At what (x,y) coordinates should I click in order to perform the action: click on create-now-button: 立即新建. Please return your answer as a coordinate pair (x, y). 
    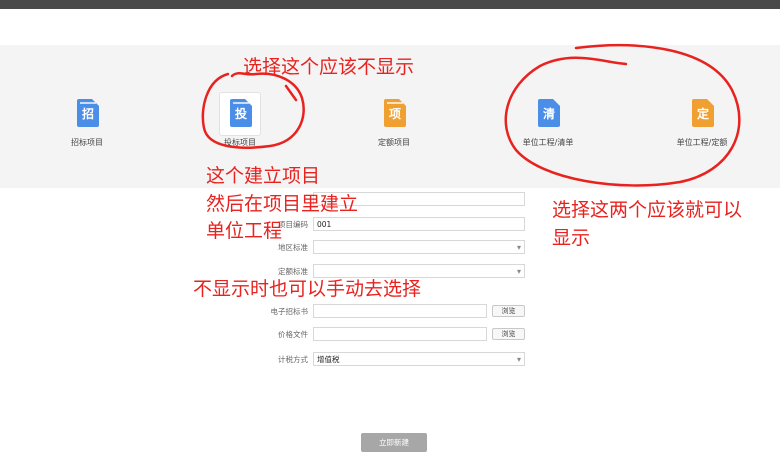
    Looking at the image, I should click on (394, 442).